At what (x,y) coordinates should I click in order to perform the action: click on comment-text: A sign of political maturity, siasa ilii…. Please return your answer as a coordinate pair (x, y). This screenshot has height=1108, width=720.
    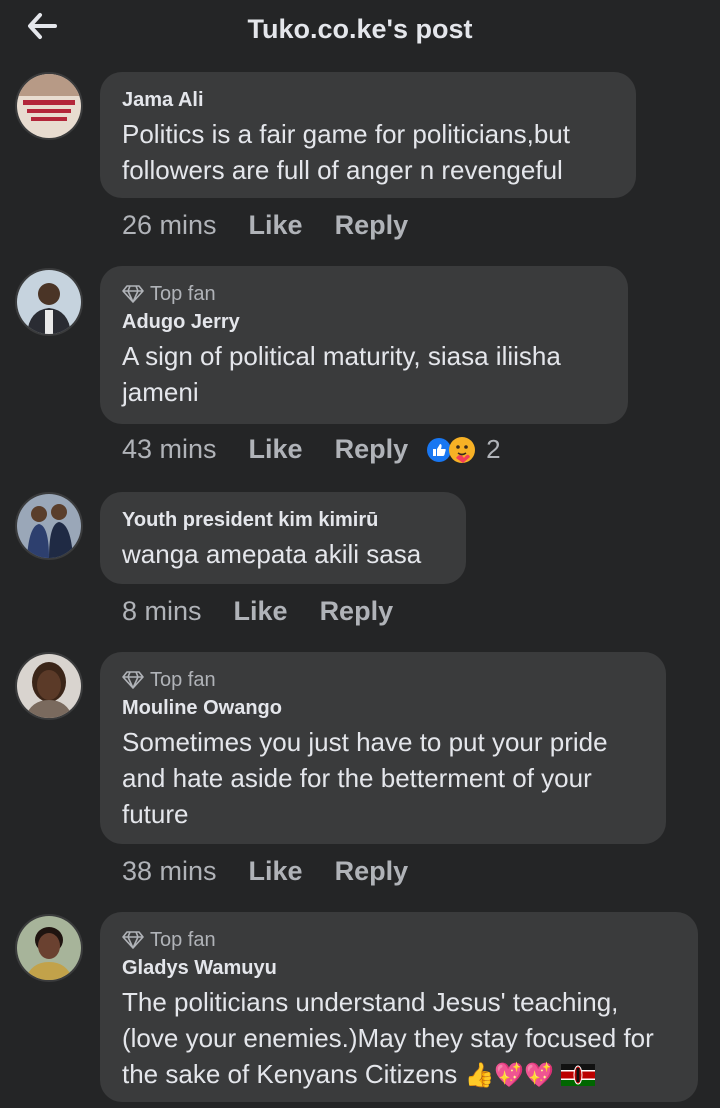
    Looking at the image, I should click on (341, 374).